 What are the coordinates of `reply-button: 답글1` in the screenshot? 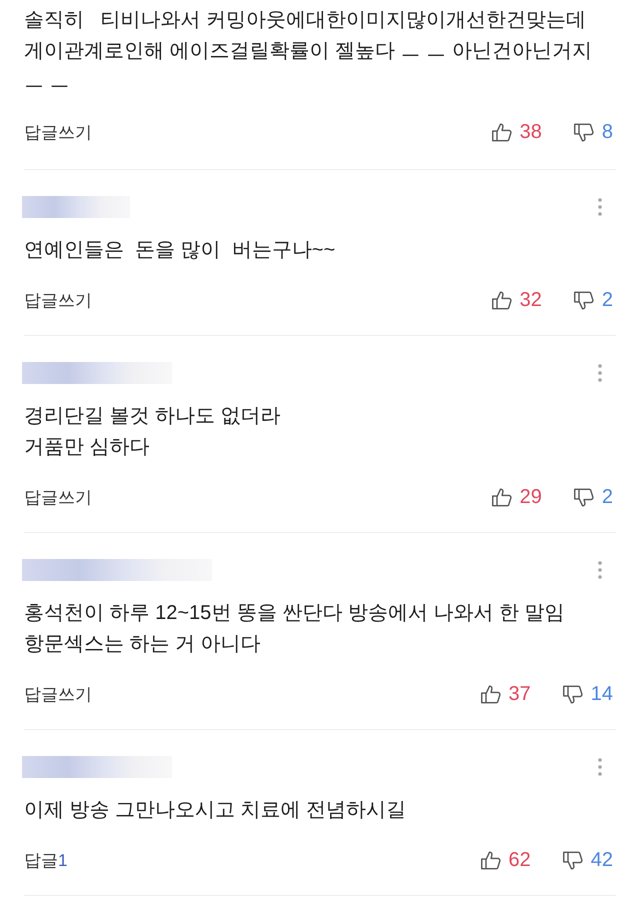 It's located at (46, 860).